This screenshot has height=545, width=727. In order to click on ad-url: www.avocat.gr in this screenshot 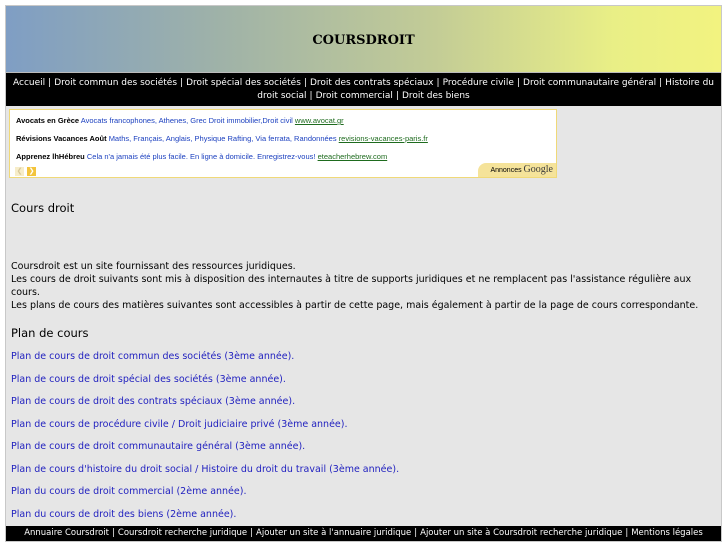, I will do `click(319, 120)`.